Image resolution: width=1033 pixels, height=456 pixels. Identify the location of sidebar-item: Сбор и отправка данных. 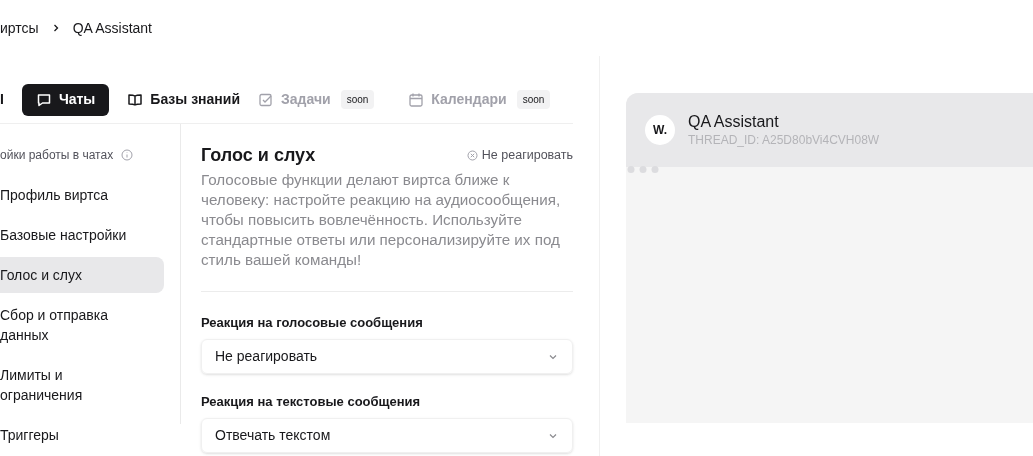
(82, 325).